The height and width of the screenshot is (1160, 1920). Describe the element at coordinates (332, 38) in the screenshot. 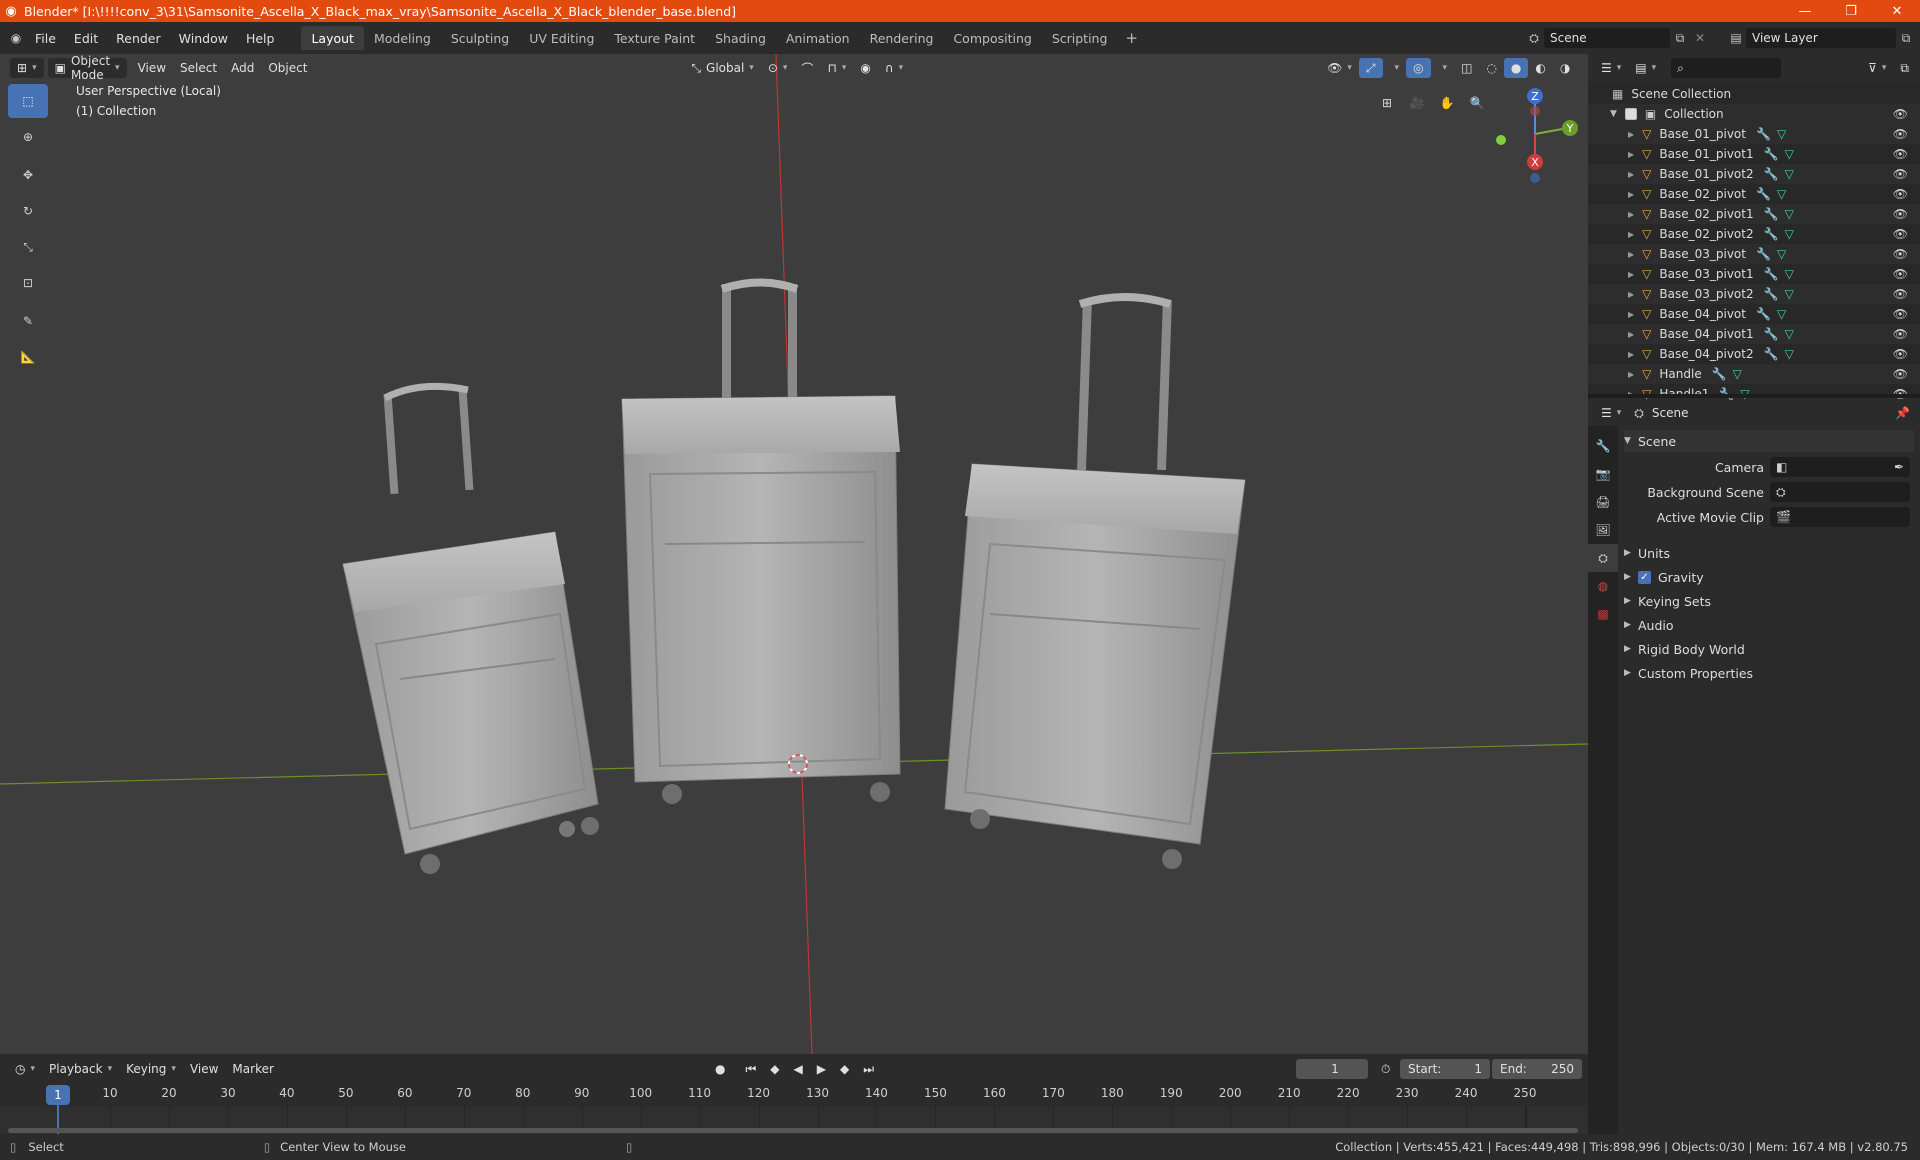

I see `tab-layout: Layout` at that location.